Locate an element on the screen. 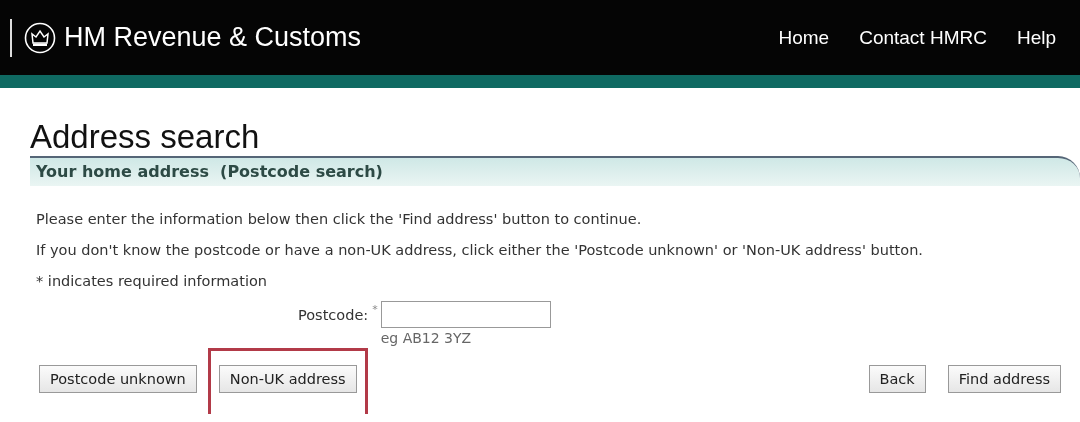  instruction-text: If you don't know the postcode or have a non-UK address, click either the 'Postcode unknown' or 'Non-UK address' button. is located at coordinates (479, 250).